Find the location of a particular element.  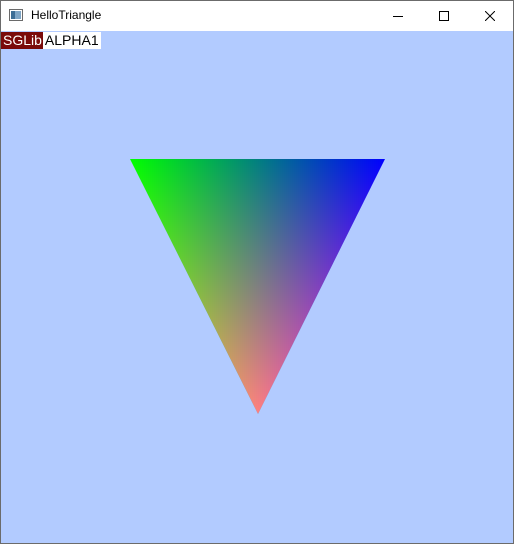

app-icon is located at coordinates (16, 15).